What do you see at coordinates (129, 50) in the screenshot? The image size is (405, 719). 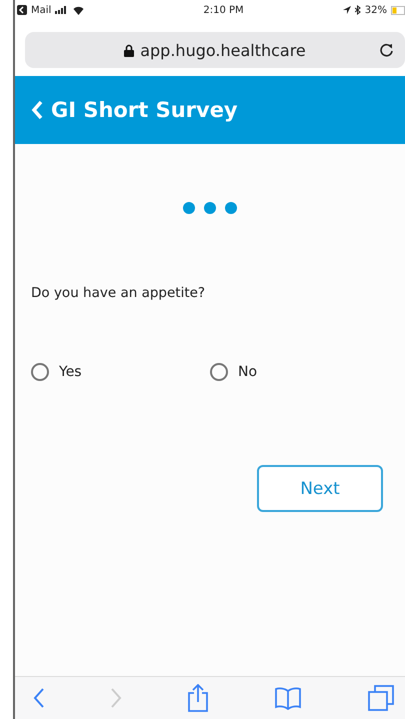 I see `lock-icon` at bounding box center [129, 50].